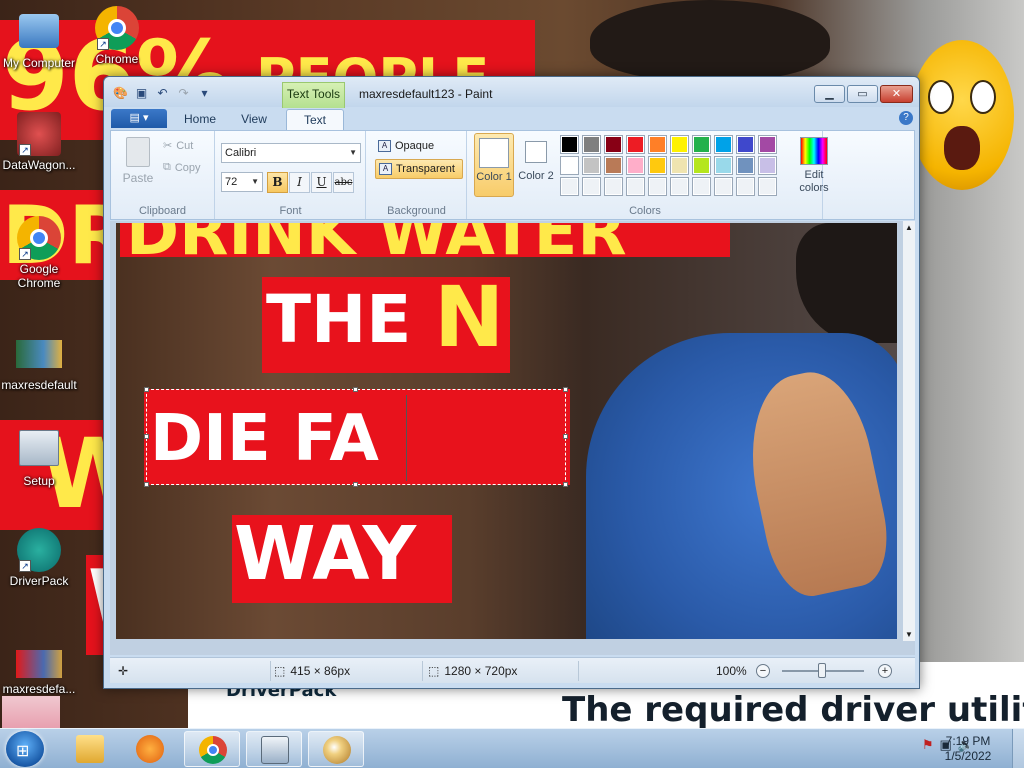 This screenshot has height=768, width=1024. I want to click on tab-view: View, so click(254, 119).